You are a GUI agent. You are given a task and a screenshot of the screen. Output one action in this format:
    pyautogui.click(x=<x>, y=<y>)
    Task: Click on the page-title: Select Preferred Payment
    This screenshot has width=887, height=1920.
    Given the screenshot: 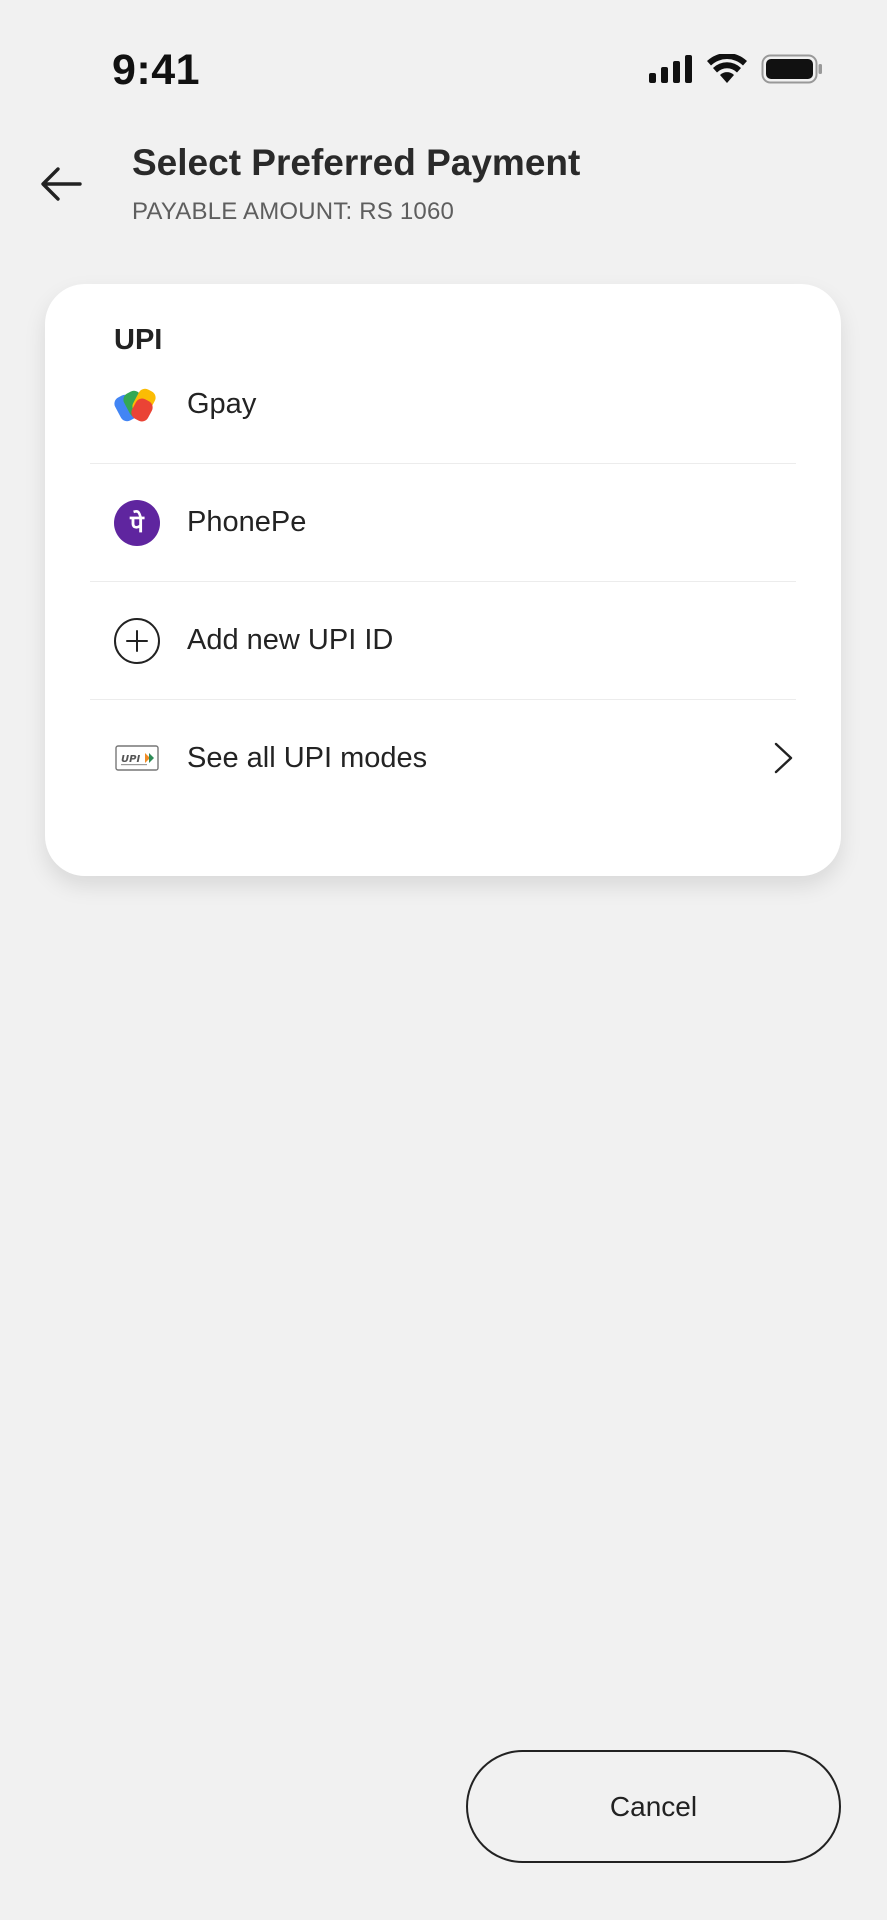 What is the action you would take?
    pyautogui.click(x=356, y=162)
    